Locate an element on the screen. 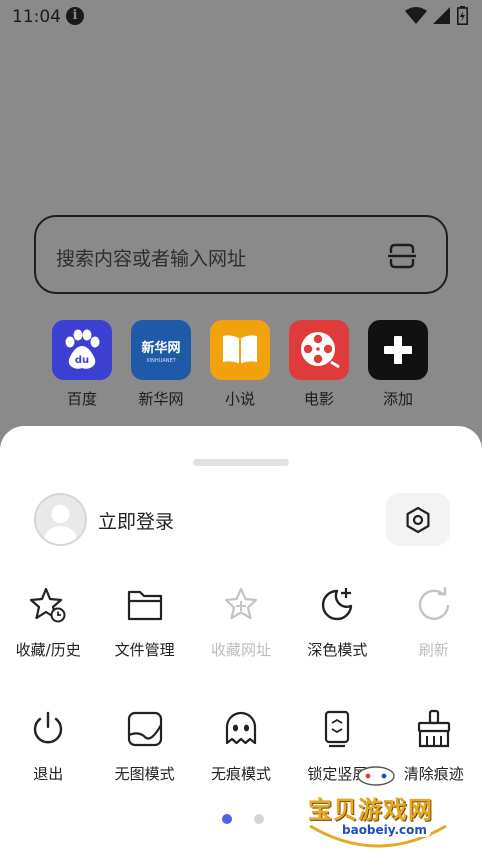 The image size is (482, 857). shortcut-novel: 小说 is located at coordinates (240, 364).